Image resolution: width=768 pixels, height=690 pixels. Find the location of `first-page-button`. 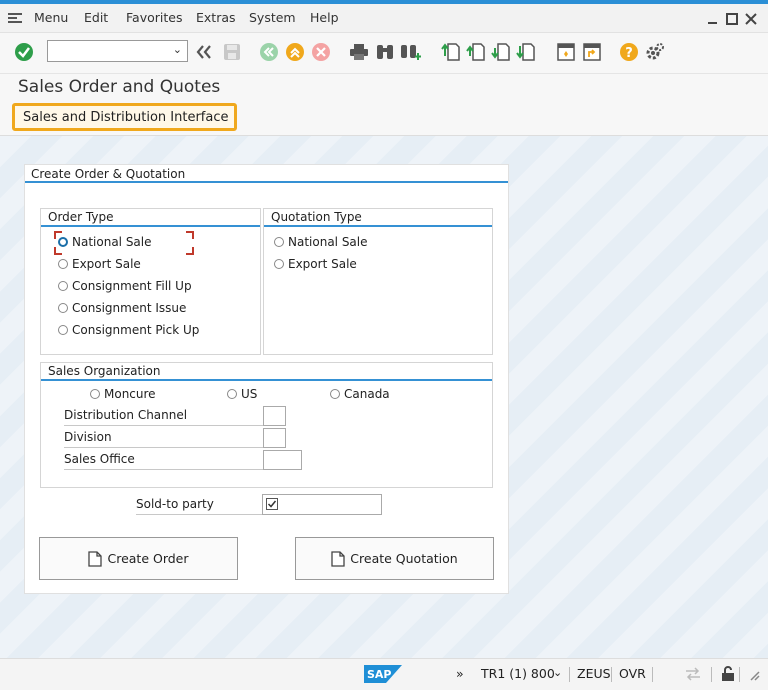

first-page-button is located at coordinates (451, 52).